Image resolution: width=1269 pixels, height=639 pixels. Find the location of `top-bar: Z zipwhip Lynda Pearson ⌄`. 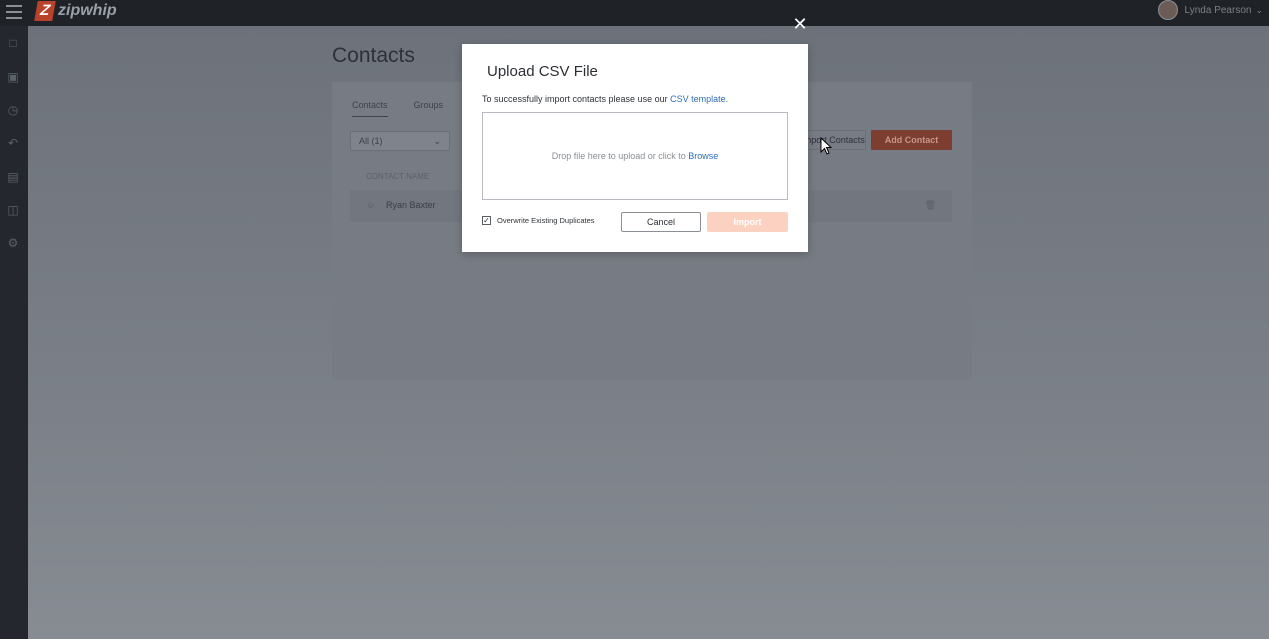

top-bar: Z zipwhip Lynda Pearson ⌄ is located at coordinates (634, 13).